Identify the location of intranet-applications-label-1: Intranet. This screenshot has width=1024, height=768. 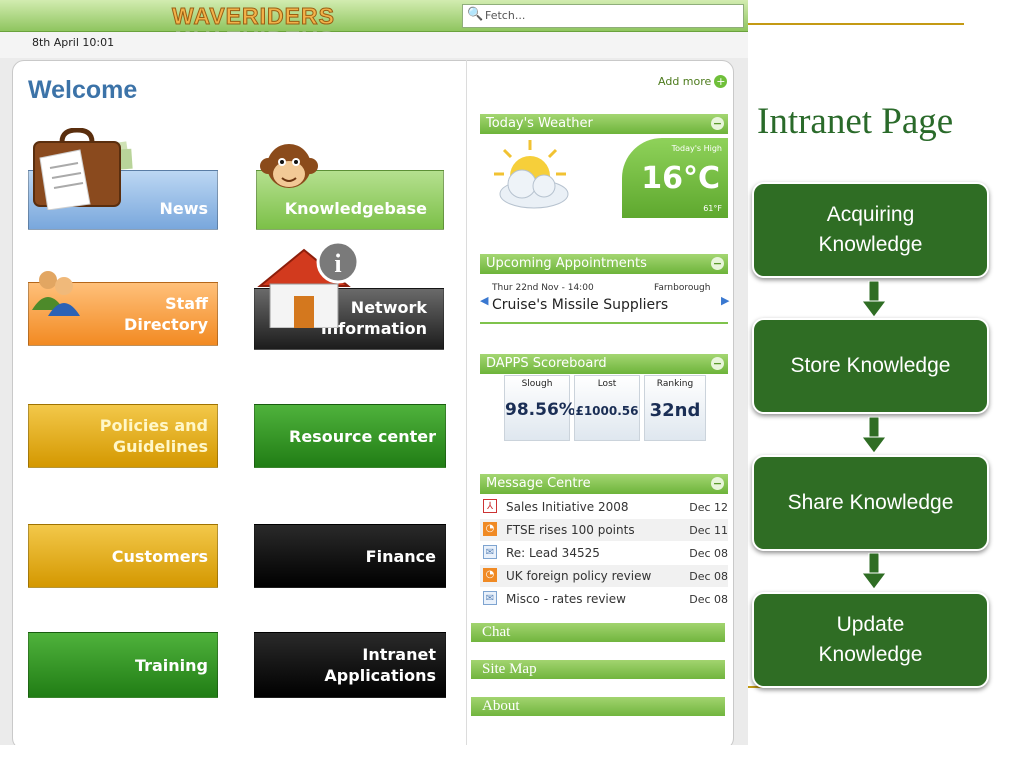
(399, 654).